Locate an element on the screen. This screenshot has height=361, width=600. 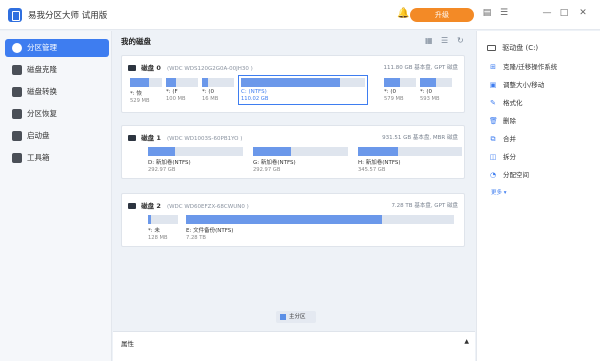
sidebar-item-boot-disk: 启动盘 is located at coordinates (57, 136).